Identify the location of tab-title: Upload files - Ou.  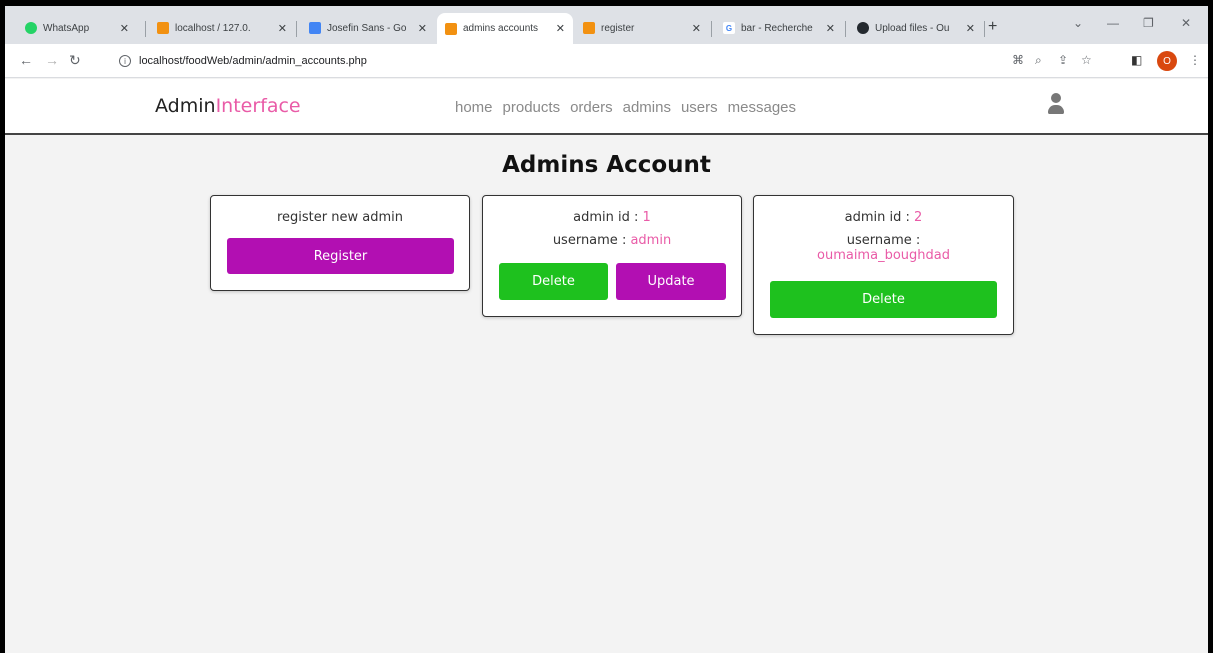
(912, 28).